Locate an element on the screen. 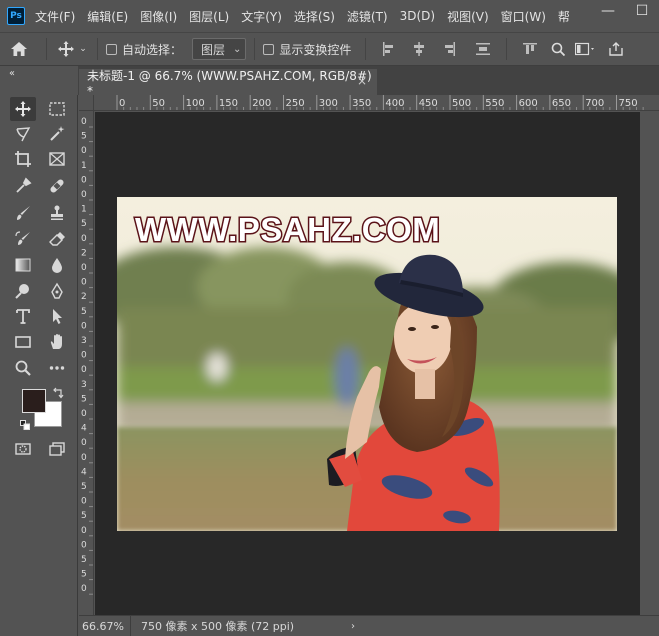 The height and width of the screenshot is (636, 659). blur-tool is located at coordinates (57, 265).